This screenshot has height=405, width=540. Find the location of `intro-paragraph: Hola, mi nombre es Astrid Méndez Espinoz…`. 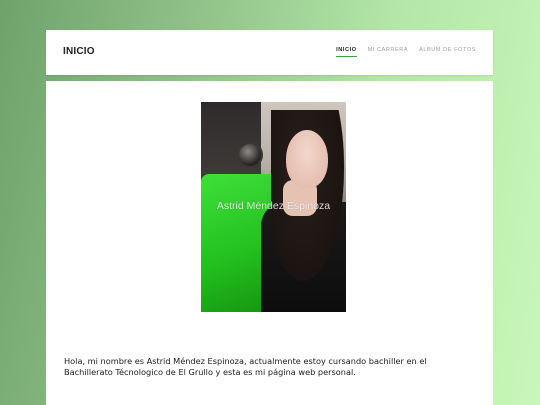

intro-paragraph: Hola, mi nombre es Astrid Méndez Espinoz… is located at coordinates (245, 367).